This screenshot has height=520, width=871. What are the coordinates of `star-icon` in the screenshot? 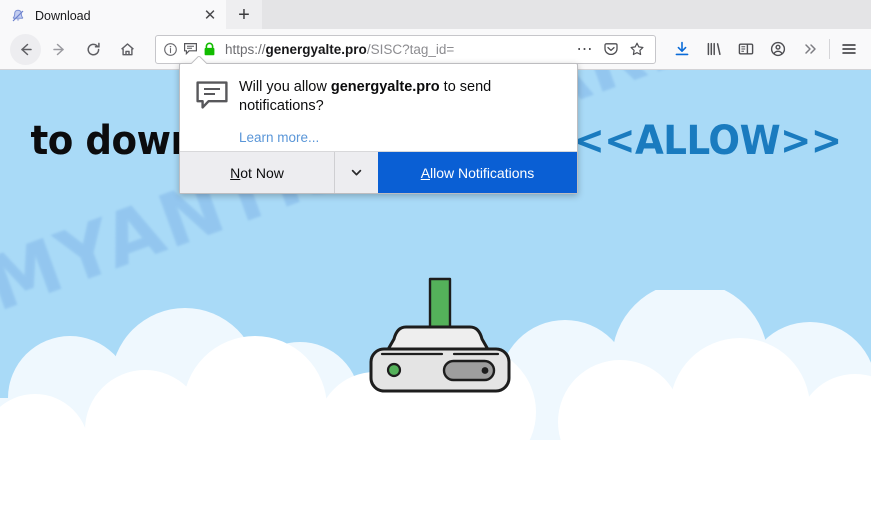 It's located at (637, 49).